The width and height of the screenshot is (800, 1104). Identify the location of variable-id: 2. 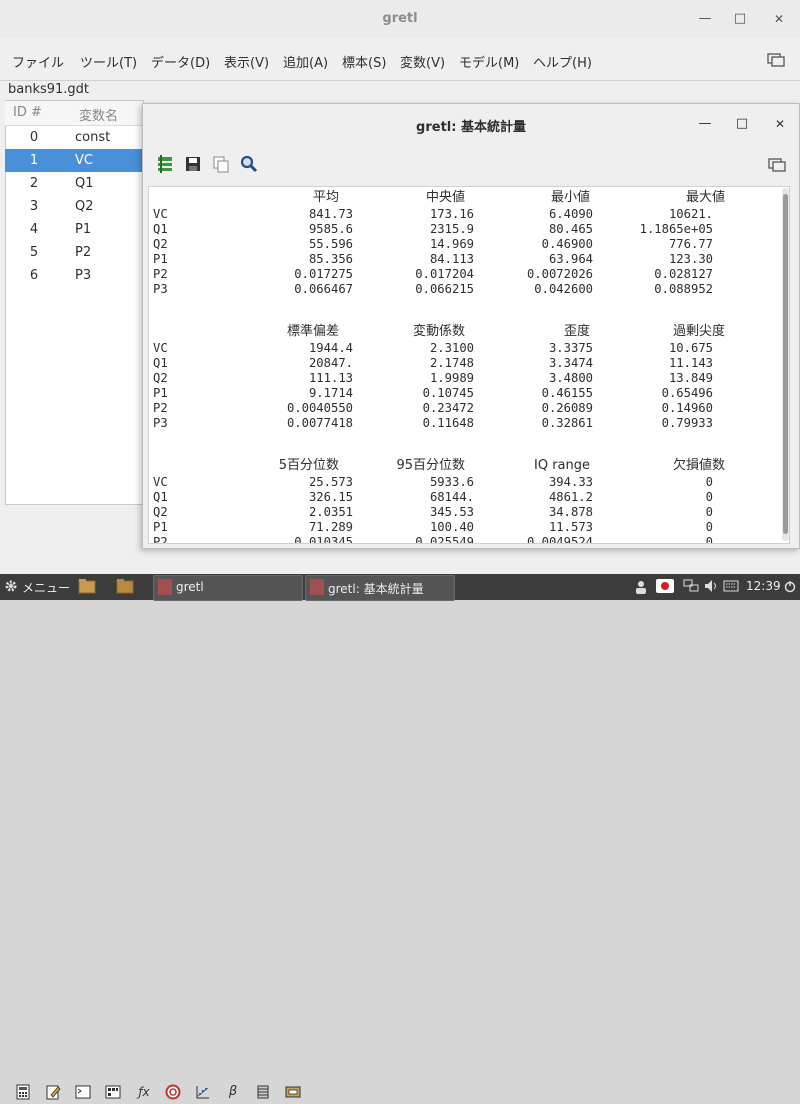
(34, 183).